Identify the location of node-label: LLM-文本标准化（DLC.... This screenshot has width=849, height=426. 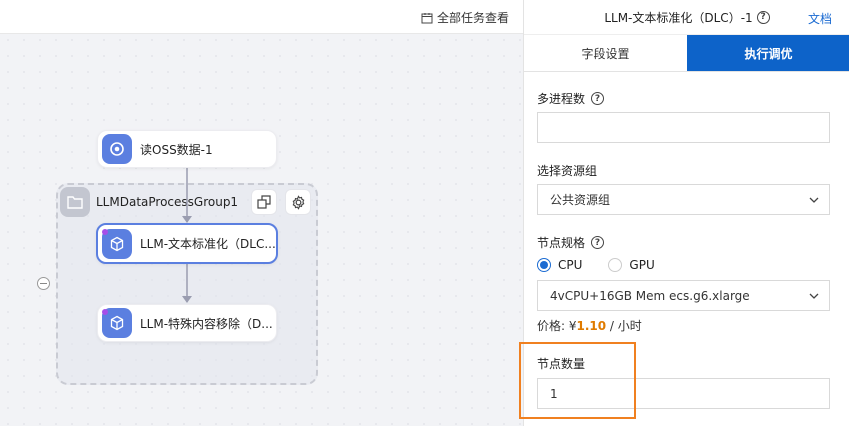
(208, 244).